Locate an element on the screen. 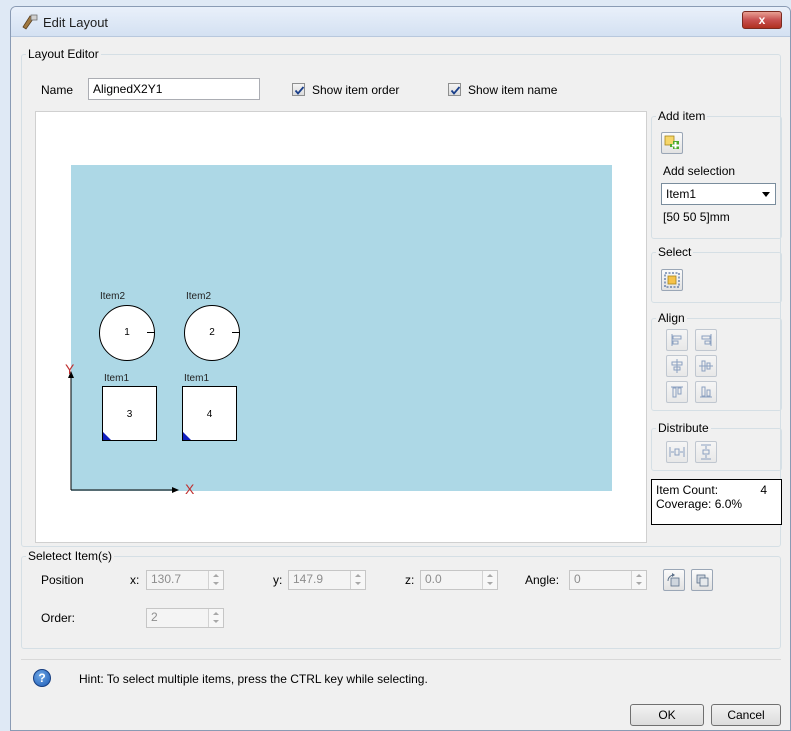 The width and height of the screenshot is (791, 731). align-bottom-icon is located at coordinates (706, 392).